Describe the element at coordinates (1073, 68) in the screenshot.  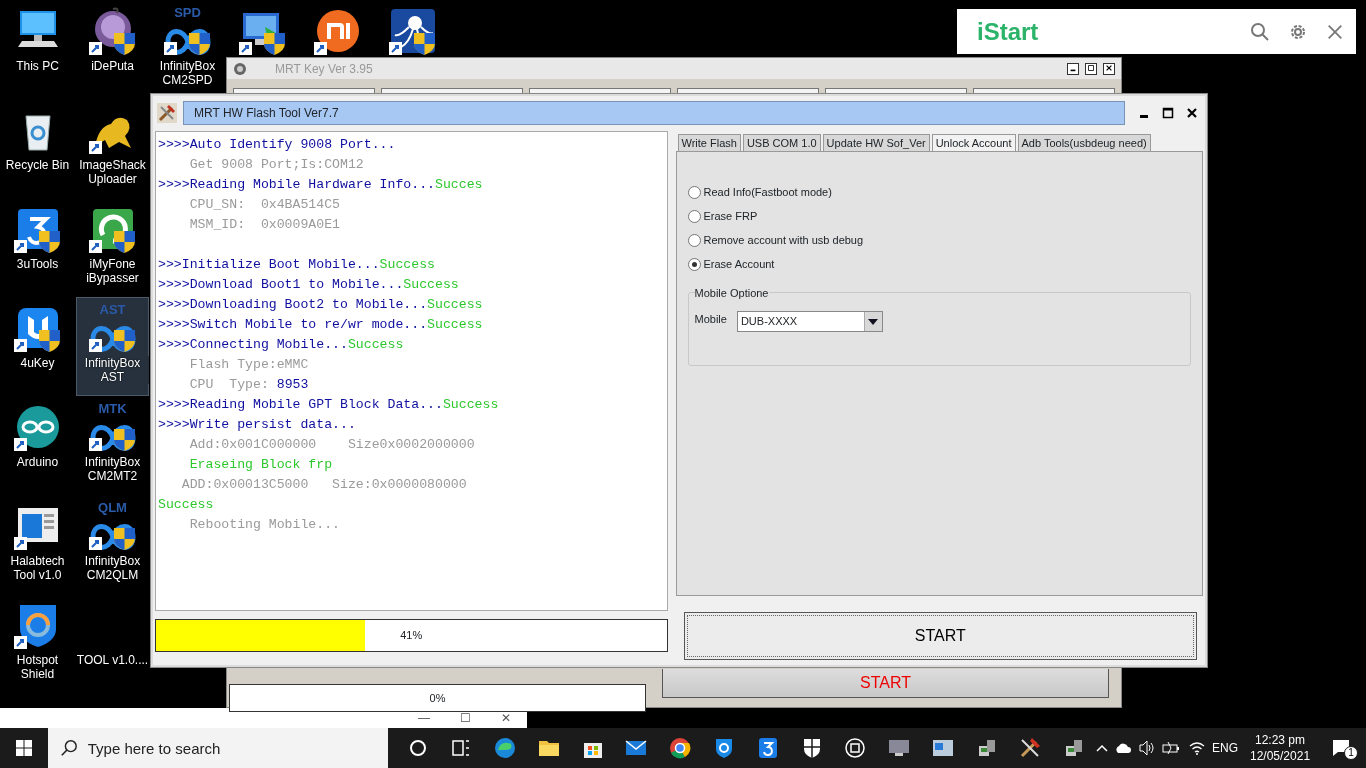
I see `minimize-button` at that location.